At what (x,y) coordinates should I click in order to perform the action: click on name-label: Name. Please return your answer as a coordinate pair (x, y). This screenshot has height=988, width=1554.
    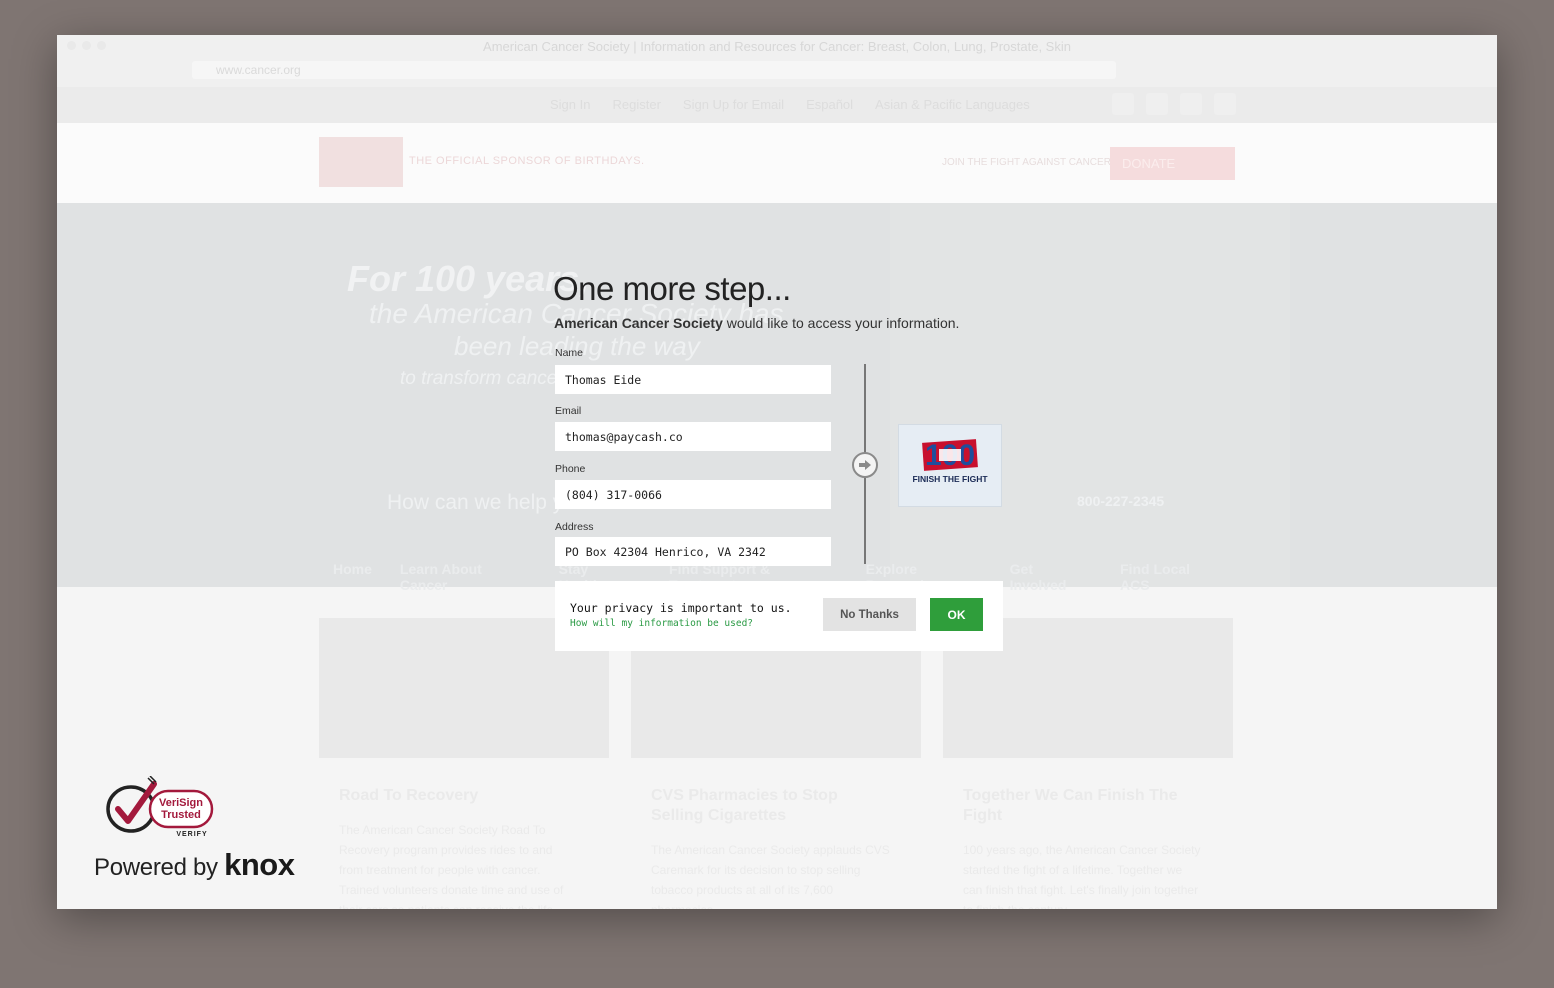
    Looking at the image, I should click on (569, 353).